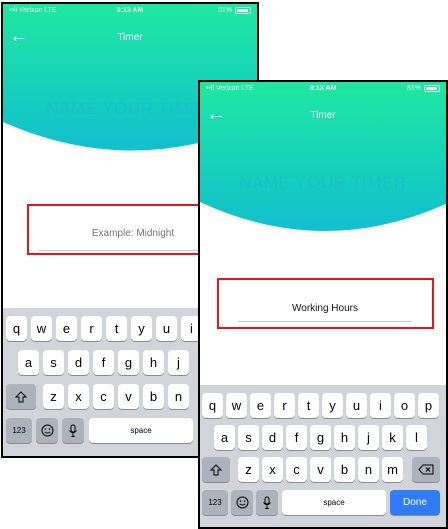  Describe the element at coordinates (392, 437) in the screenshot. I see `key-k: k` at that location.